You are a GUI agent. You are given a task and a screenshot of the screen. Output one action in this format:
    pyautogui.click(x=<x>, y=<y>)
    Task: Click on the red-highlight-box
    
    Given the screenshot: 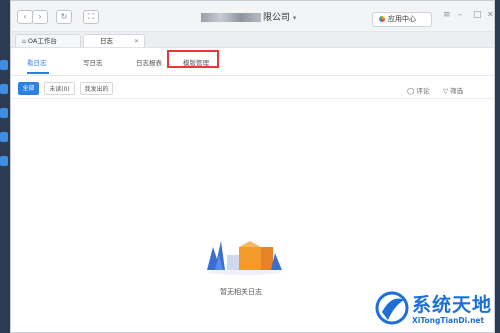 What is the action you would take?
    pyautogui.click(x=193, y=59)
    